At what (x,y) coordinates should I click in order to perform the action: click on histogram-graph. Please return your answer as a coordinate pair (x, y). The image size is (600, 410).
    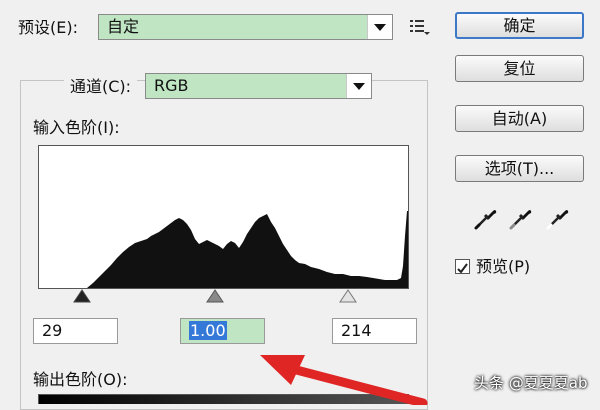
    Looking at the image, I should click on (223, 249).